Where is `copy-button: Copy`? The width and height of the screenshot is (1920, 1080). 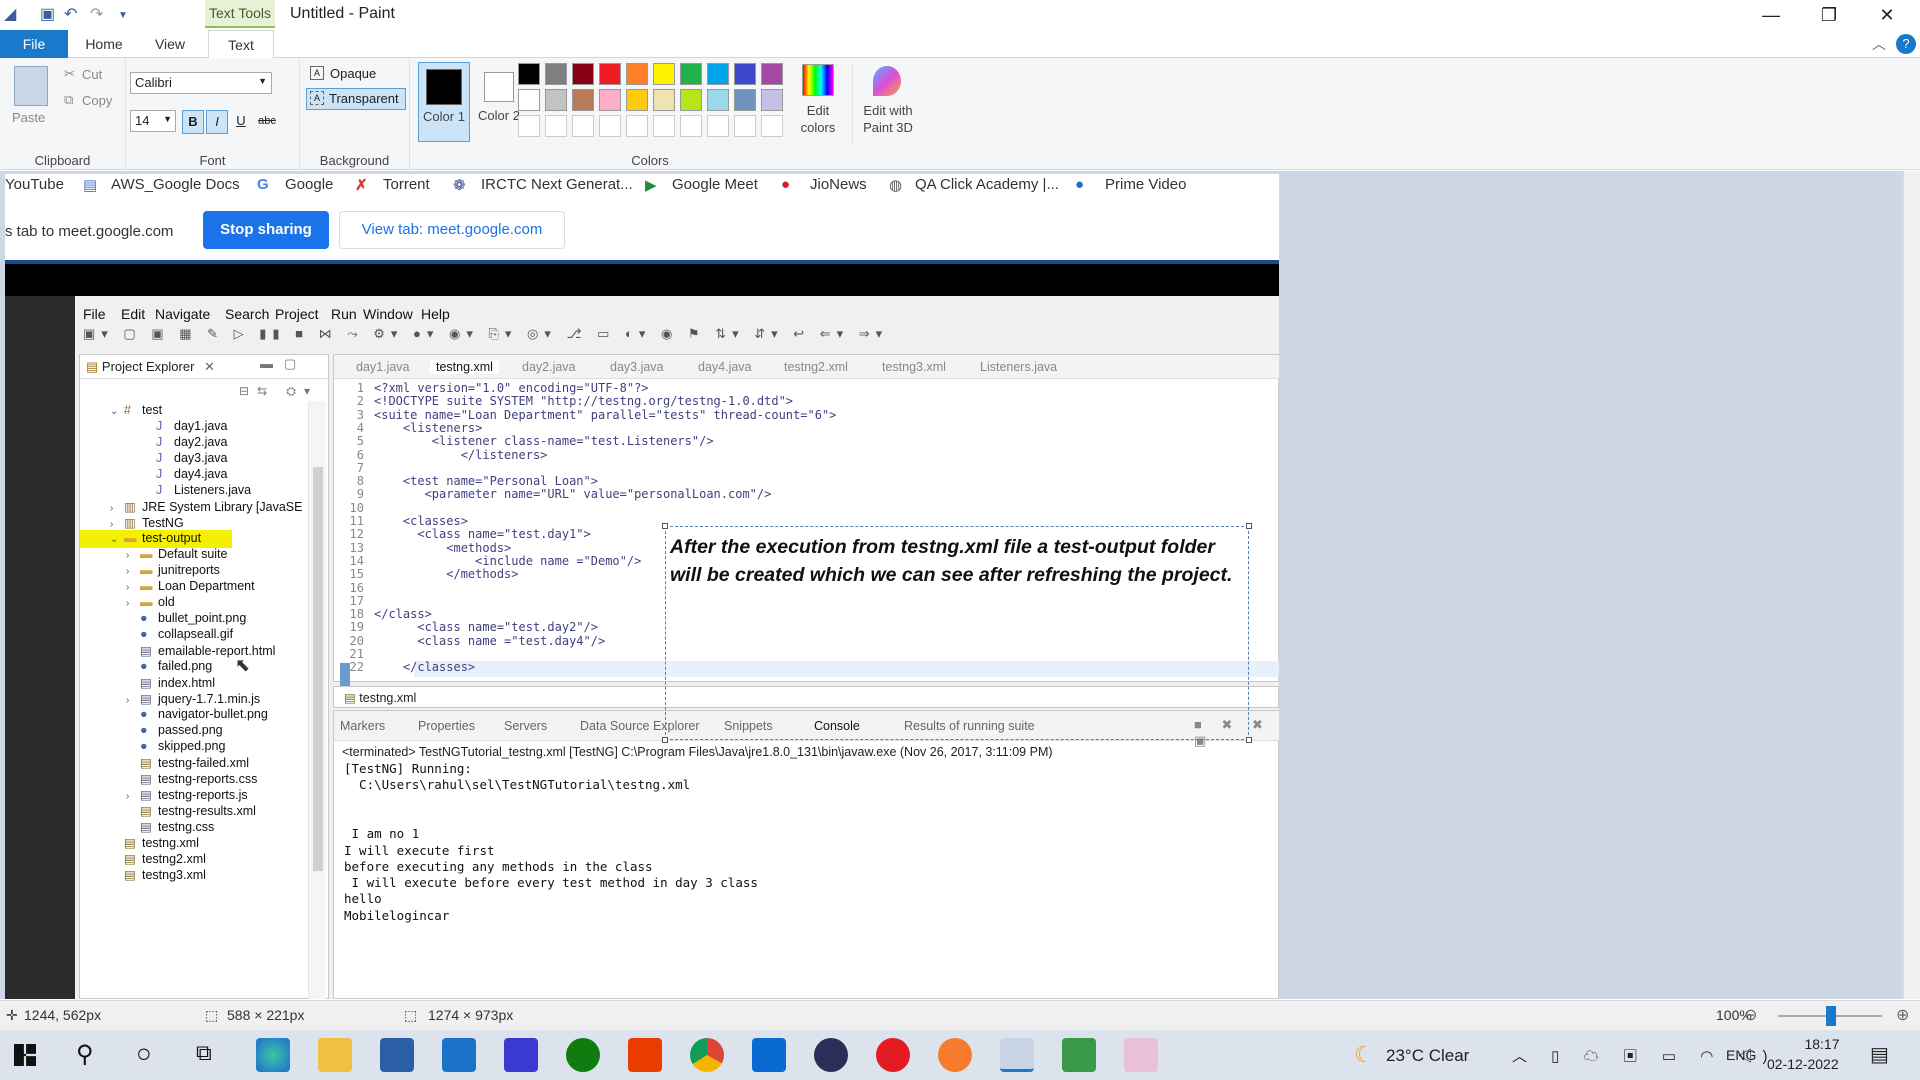 copy-button: Copy is located at coordinates (97, 100).